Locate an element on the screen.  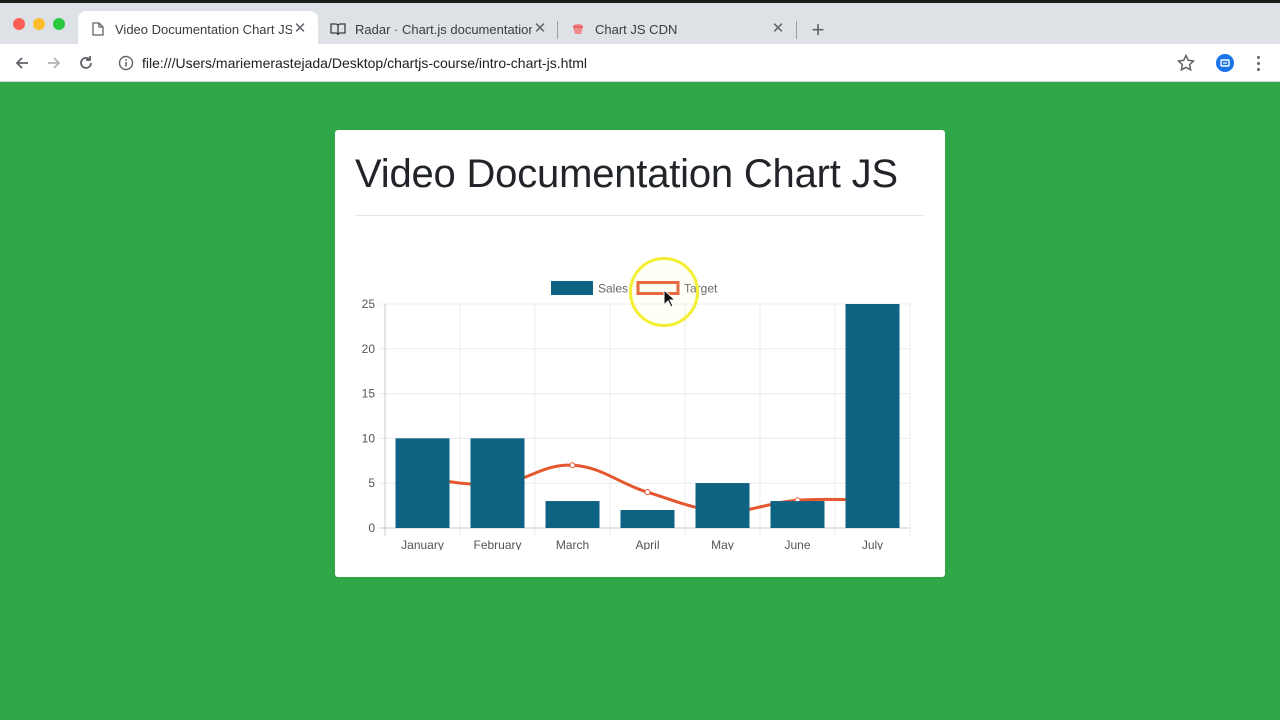
extension-icon is located at coordinates (1225, 63).